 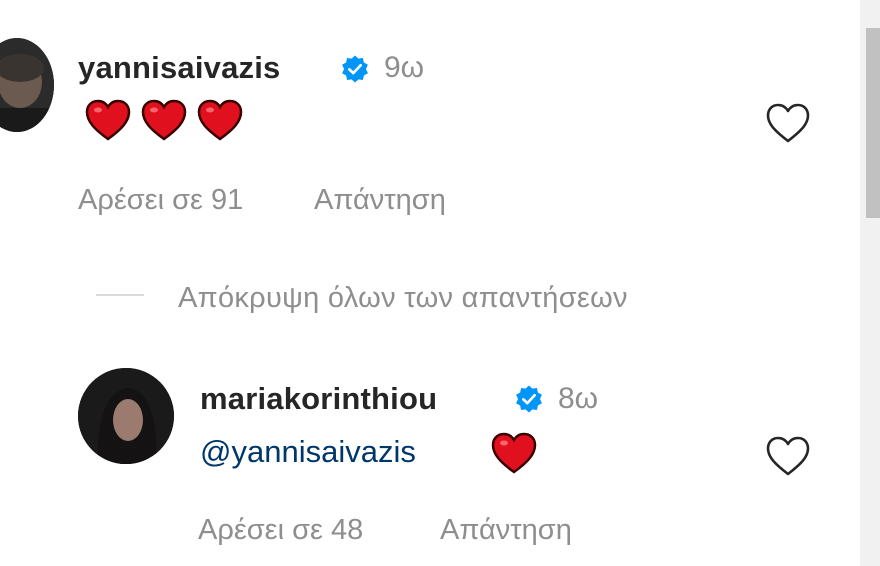 What do you see at coordinates (120, 295) in the screenshot?
I see `replies-divider` at bounding box center [120, 295].